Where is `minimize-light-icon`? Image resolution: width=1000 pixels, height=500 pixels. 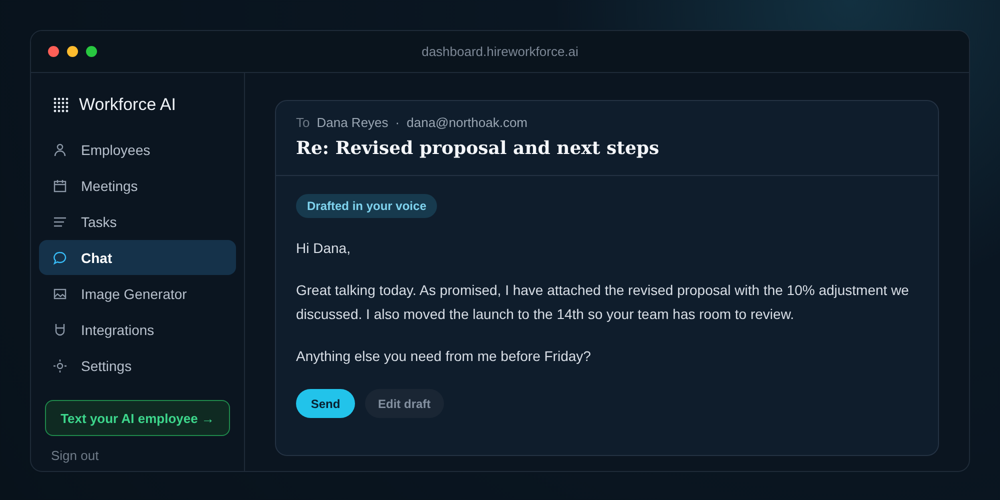
minimize-light-icon is located at coordinates (72, 51).